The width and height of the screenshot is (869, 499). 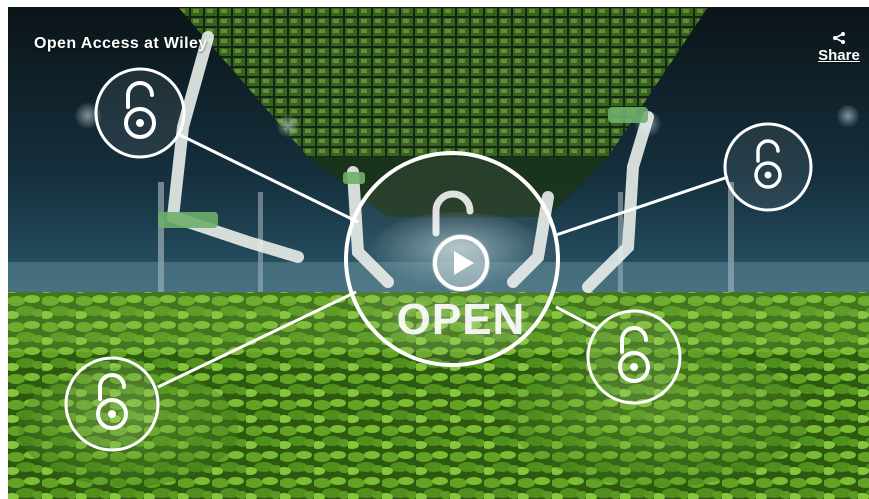 What do you see at coordinates (461, 319) in the screenshot?
I see `open-text: OPEN` at bounding box center [461, 319].